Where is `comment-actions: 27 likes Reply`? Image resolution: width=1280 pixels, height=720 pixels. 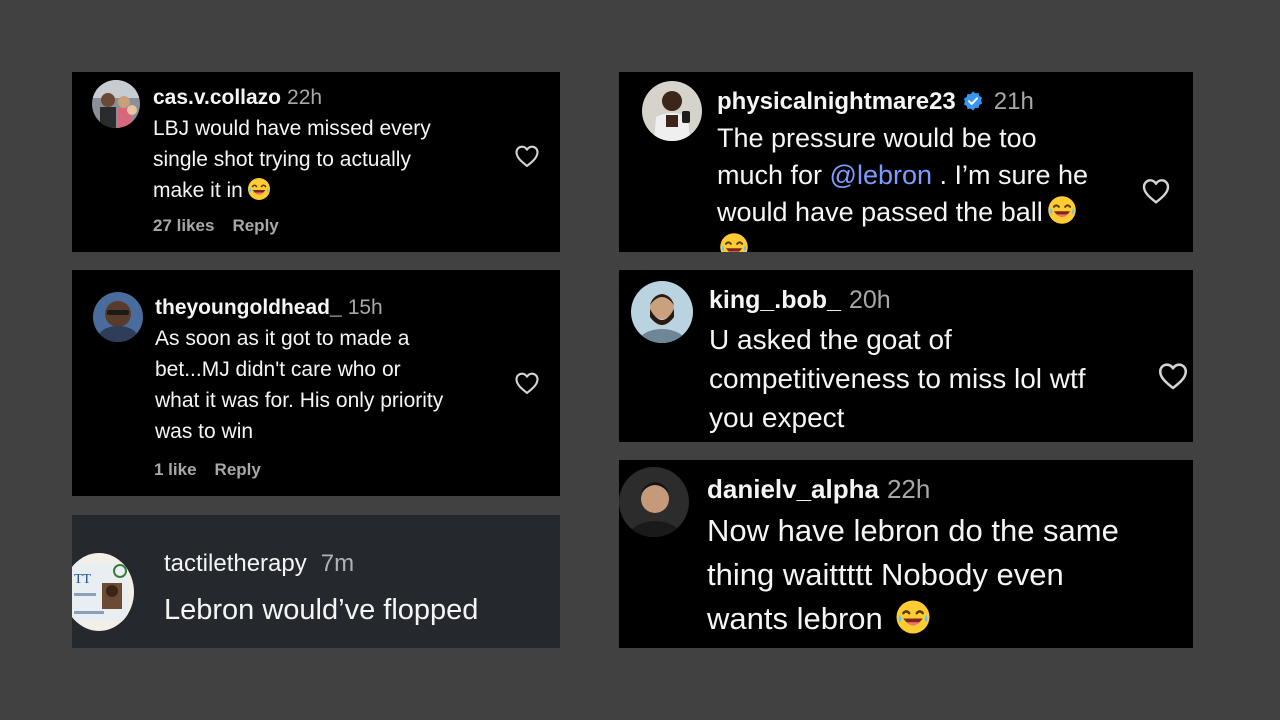
comment-actions: 27 likes Reply is located at coordinates (216, 226).